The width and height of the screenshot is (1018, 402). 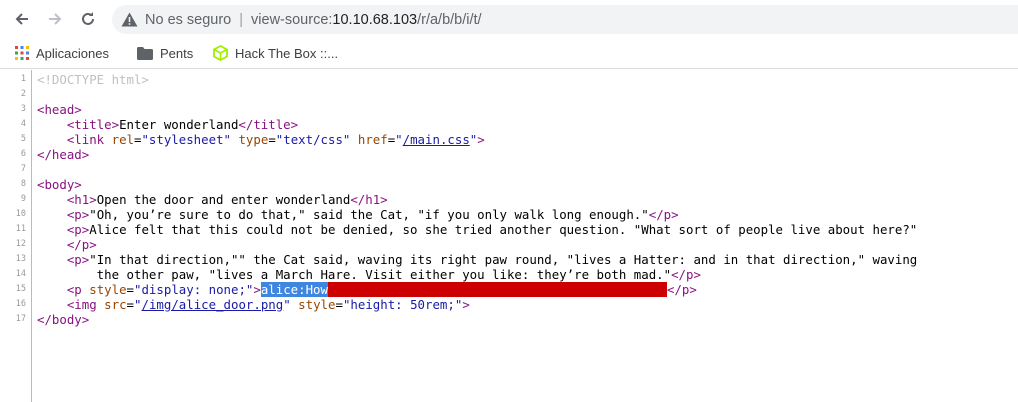 I want to click on bookmark-apps: Aplicaciones, so click(x=62, y=53).